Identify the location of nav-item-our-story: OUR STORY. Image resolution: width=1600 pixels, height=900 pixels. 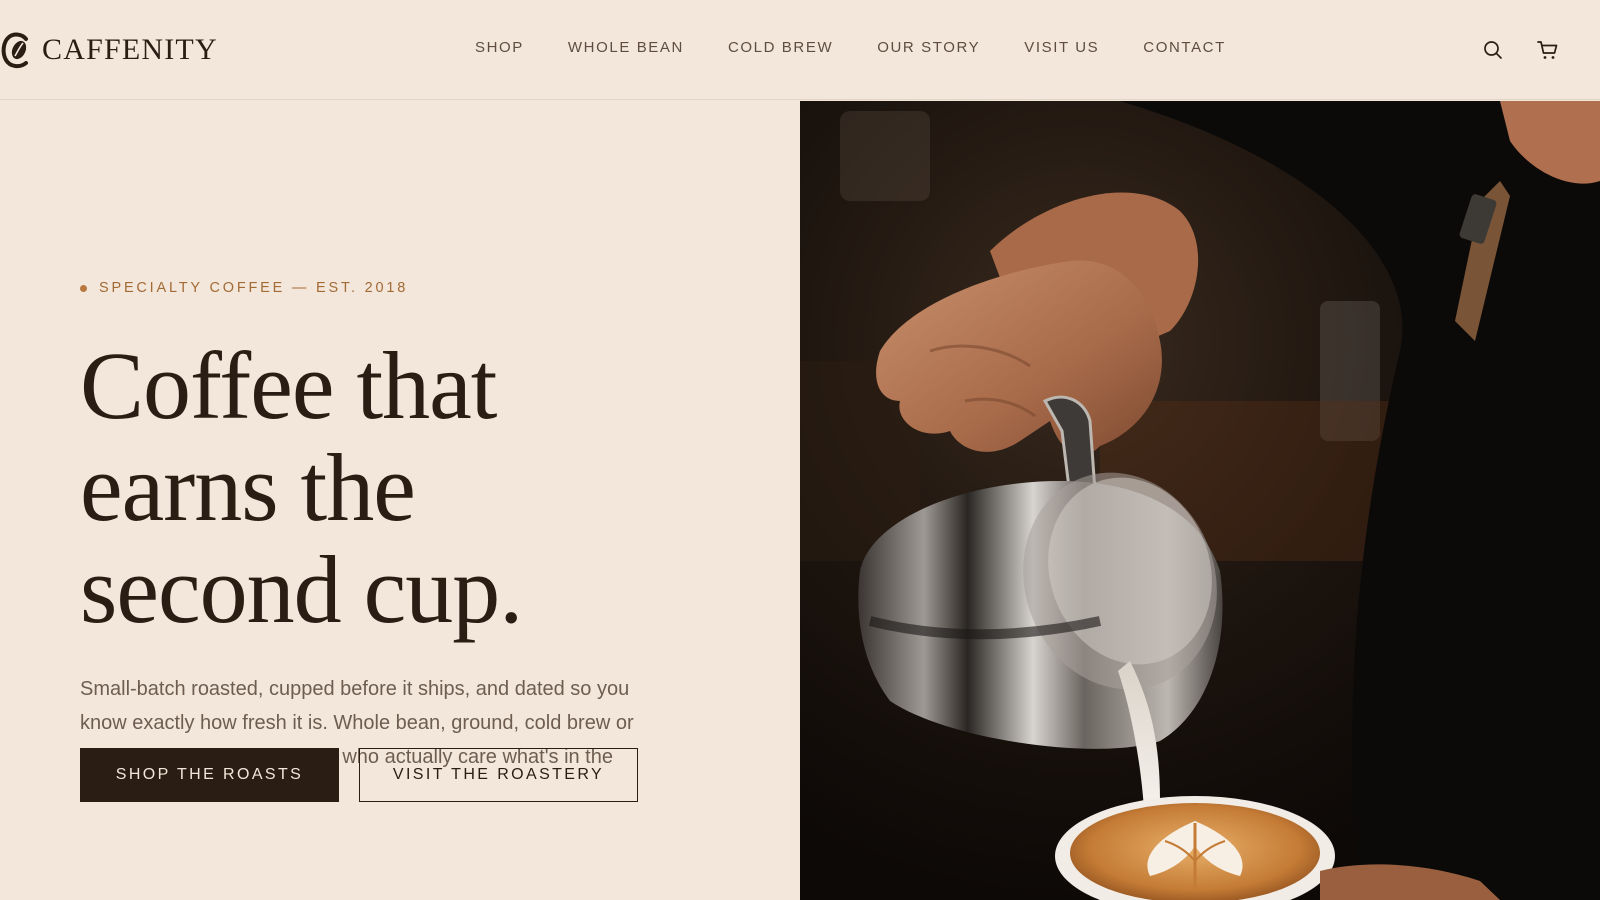
(928, 48).